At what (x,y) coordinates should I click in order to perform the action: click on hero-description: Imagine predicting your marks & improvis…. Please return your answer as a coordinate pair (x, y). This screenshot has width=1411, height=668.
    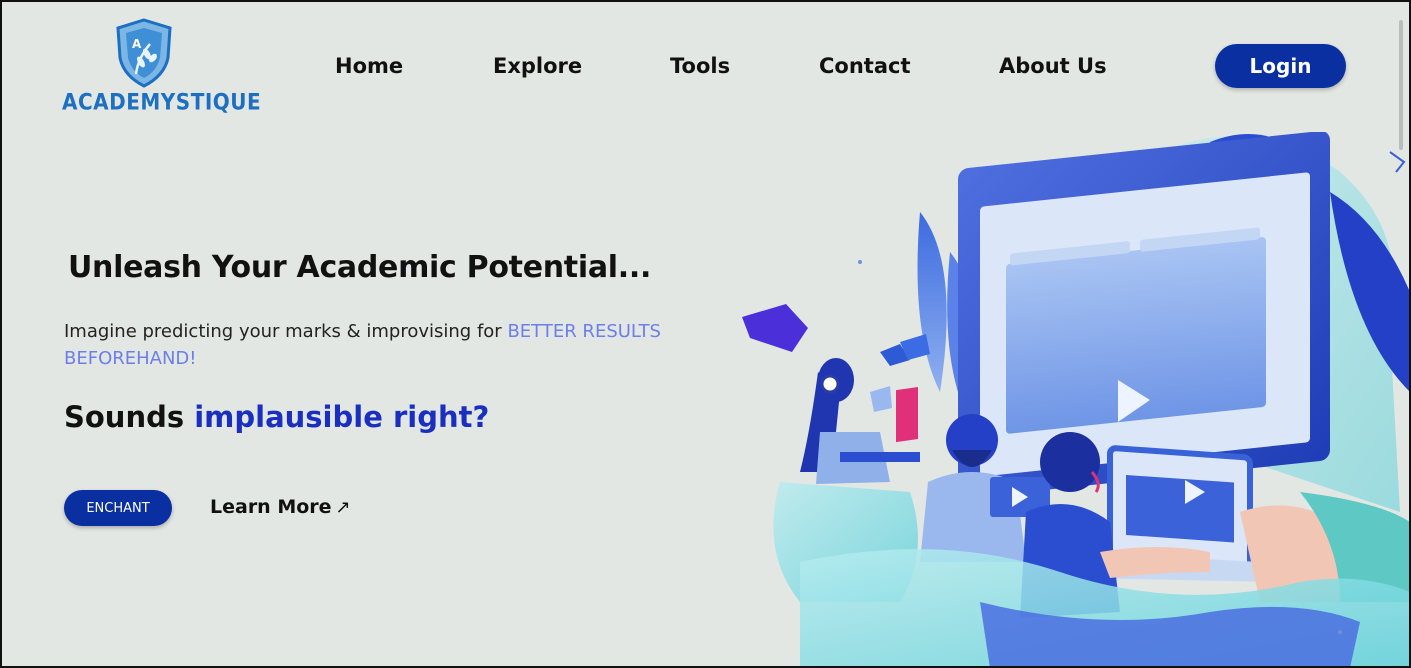
    Looking at the image, I should click on (374, 345).